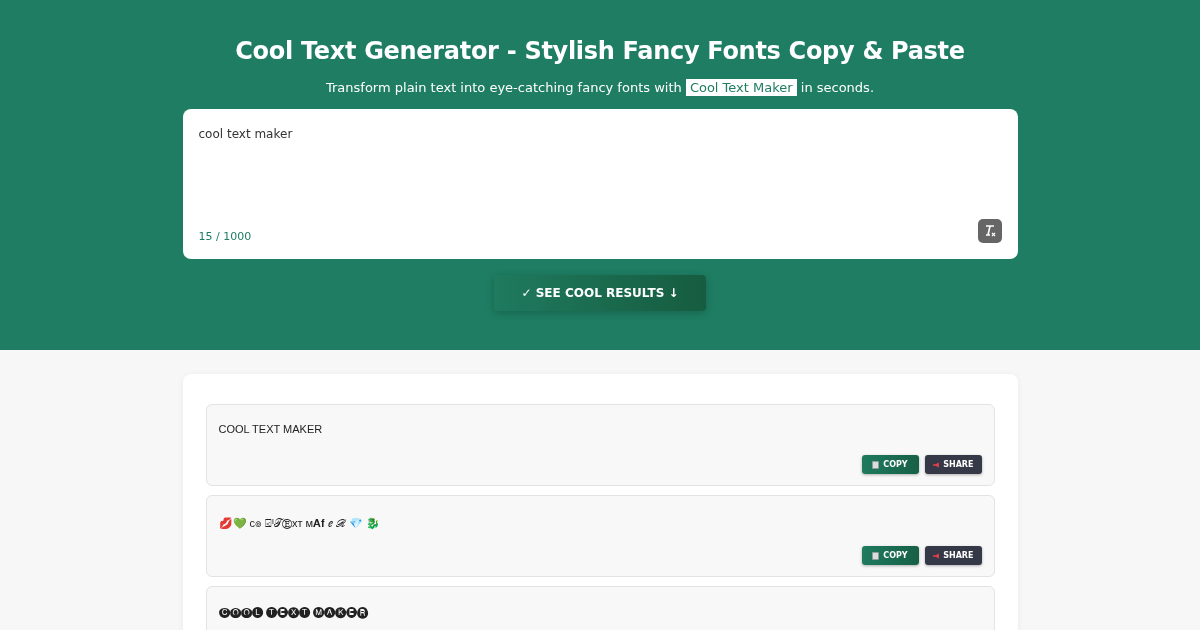  What do you see at coordinates (271, 429) in the screenshot?
I see `fancy-text: COOL TEXT MAKER` at bounding box center [271, 429].